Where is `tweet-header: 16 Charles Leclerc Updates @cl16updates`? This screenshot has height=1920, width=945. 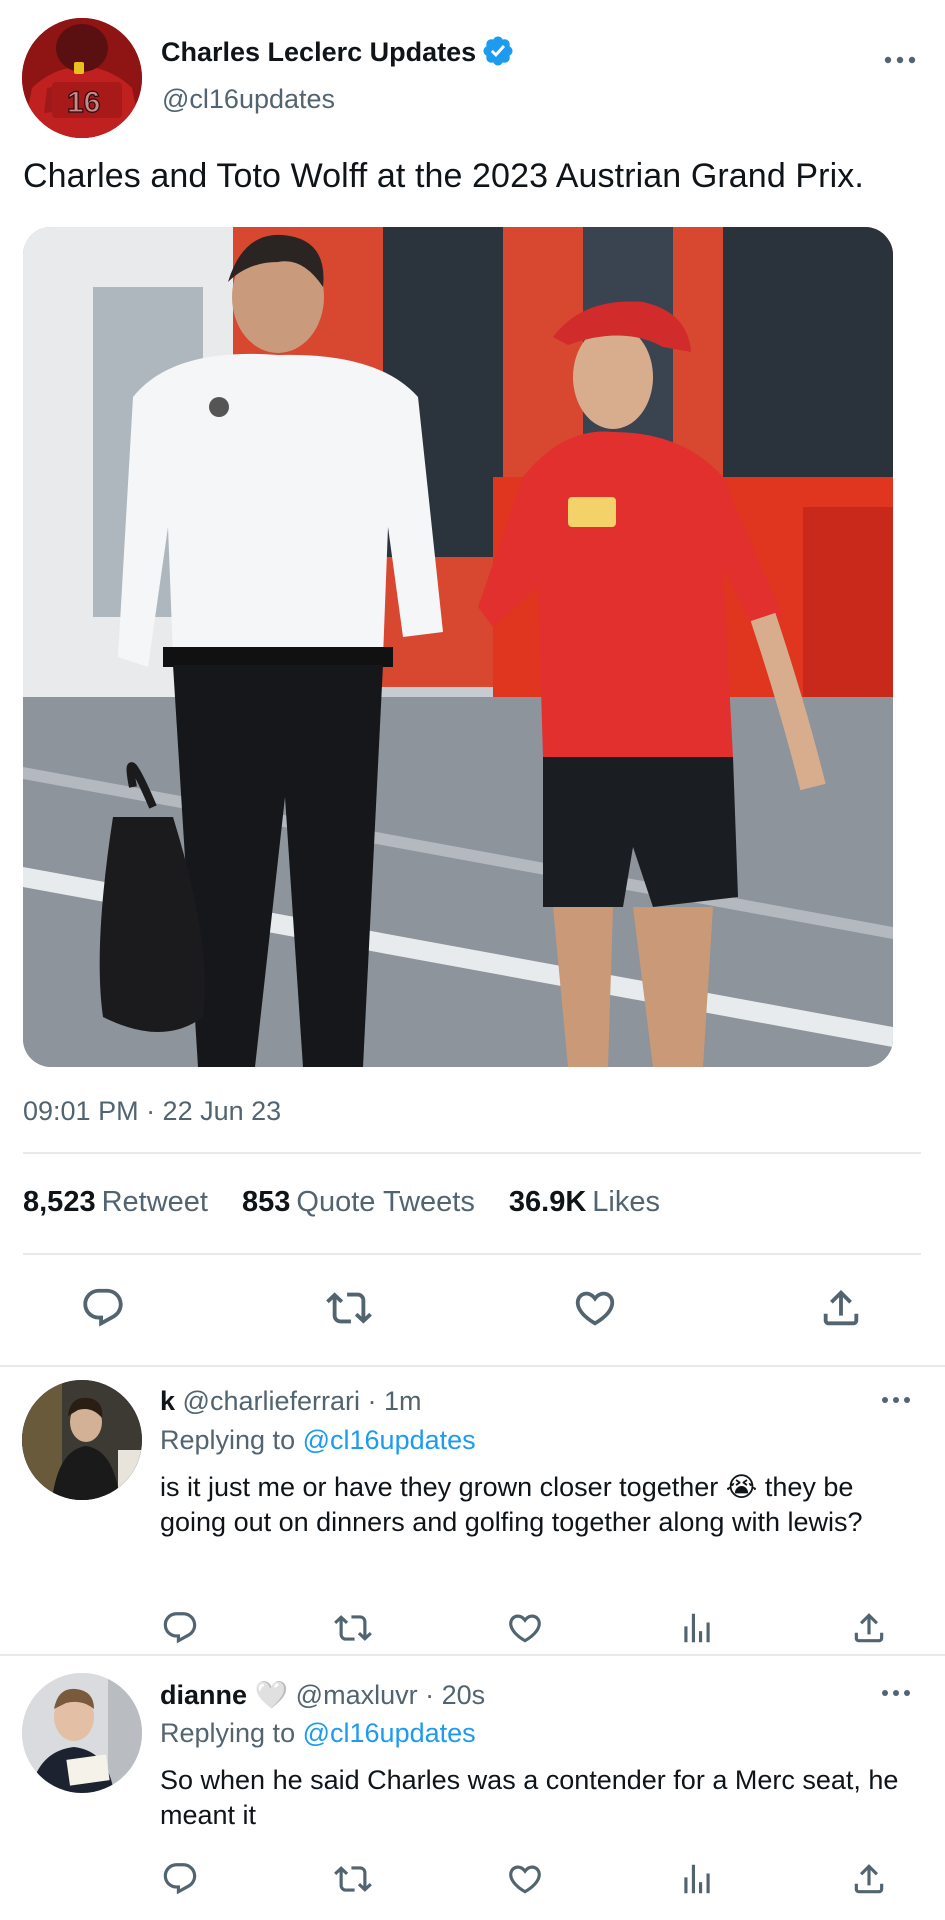 tweet-header: 16 Charles Leclerc Updates @cl16updates is located at coordinates (472, 78).